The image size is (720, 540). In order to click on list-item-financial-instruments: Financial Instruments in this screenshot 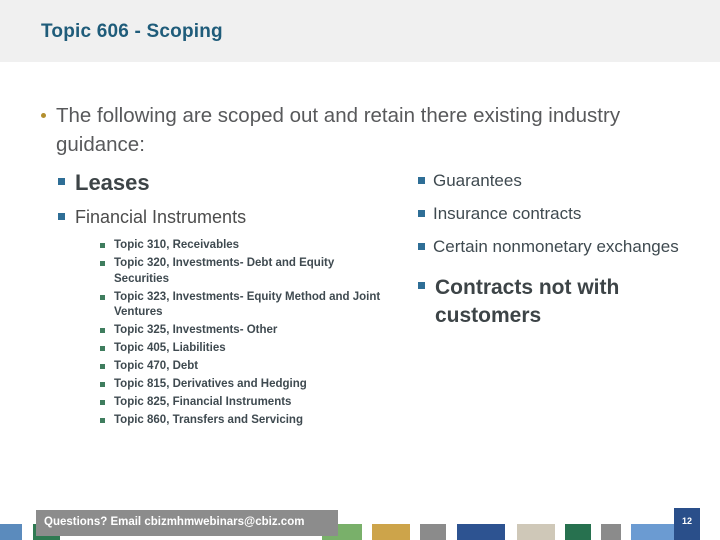, I will do `click(223, 217)`.